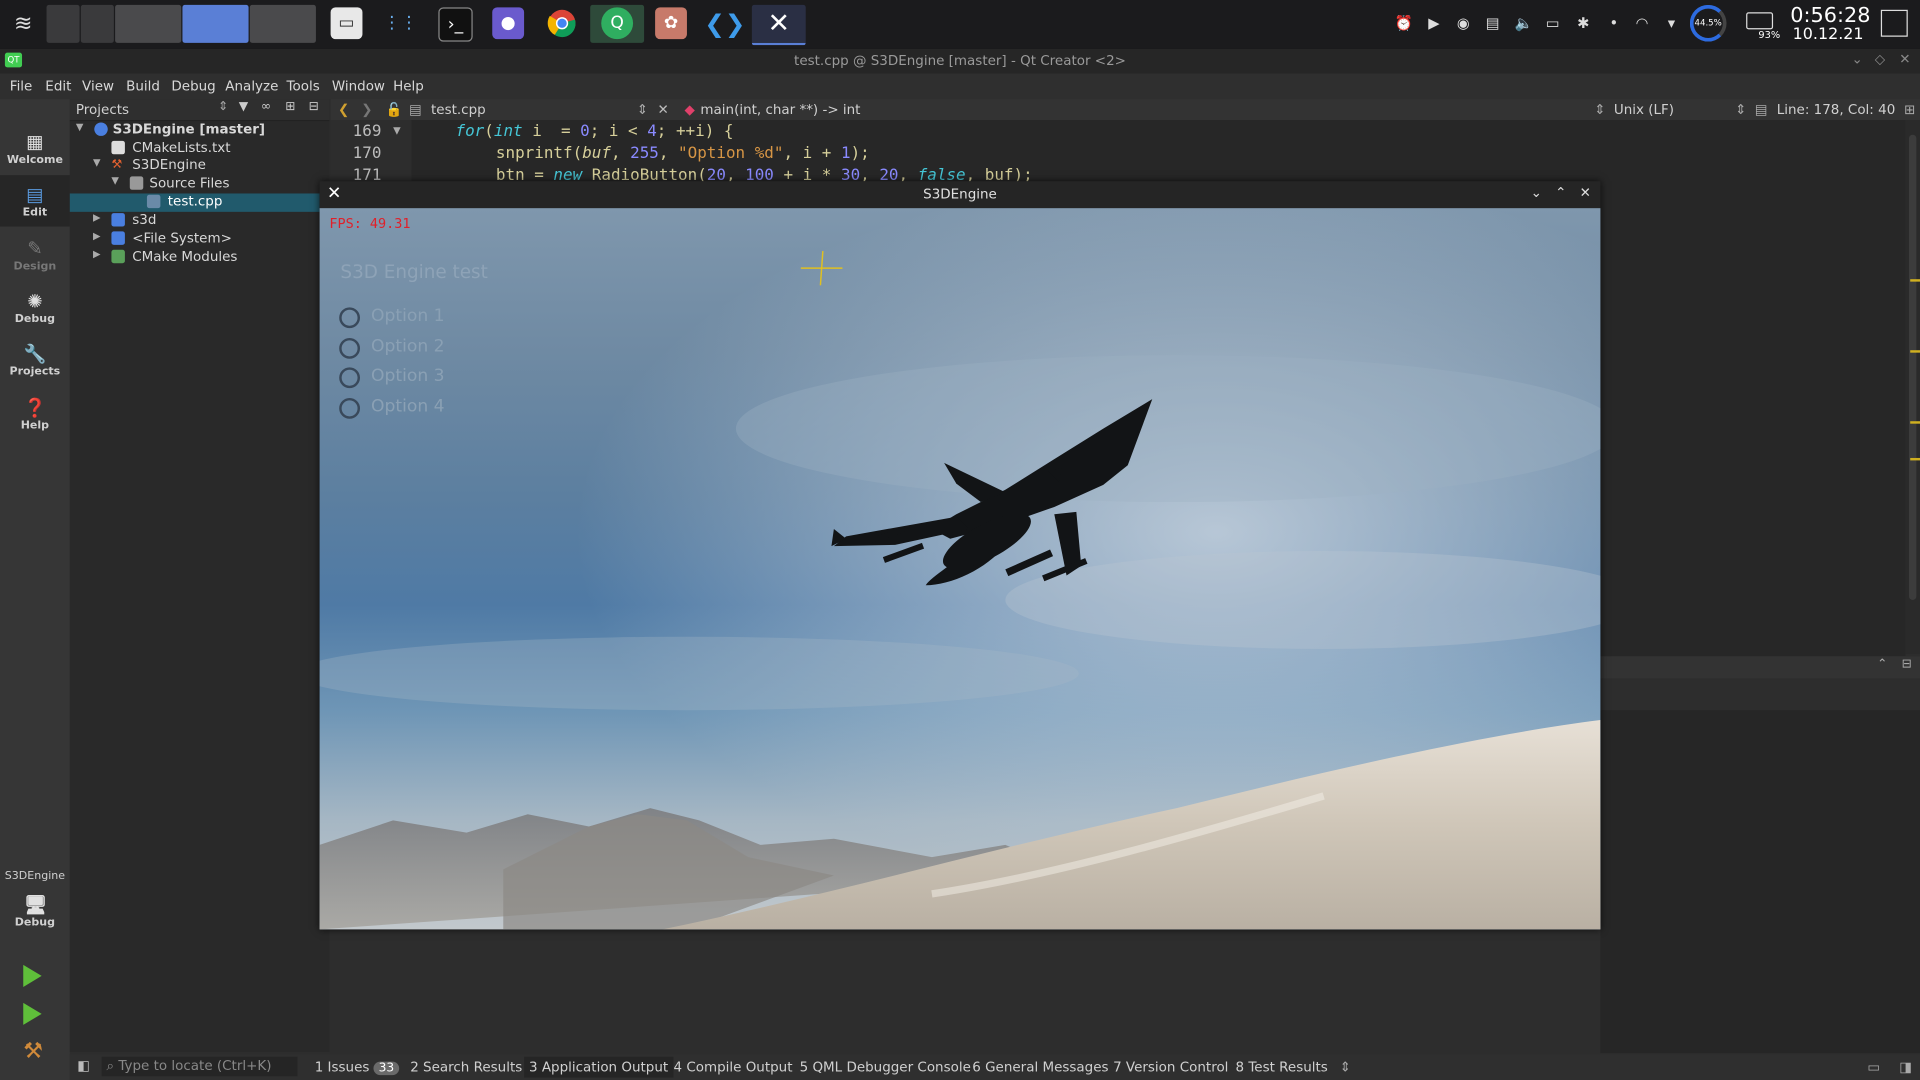 The height and width of the screenshot is (1080, 1920). I want to click on maximize-icon: ⌃, so click(1560, 193).